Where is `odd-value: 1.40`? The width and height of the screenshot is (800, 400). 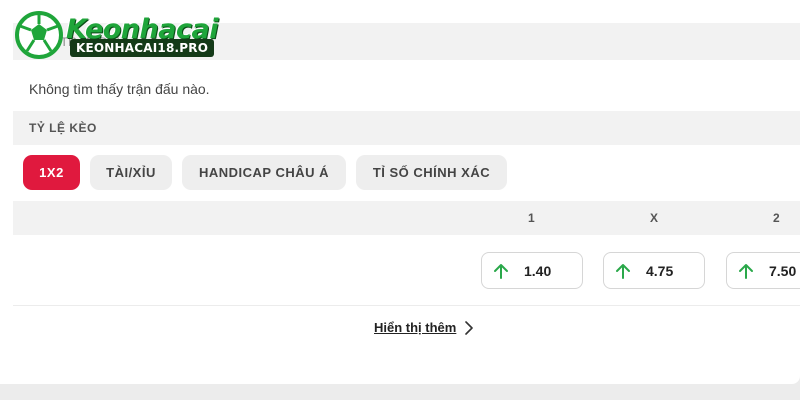 odd-value: 1.40 is located at coordinates (538, 271).